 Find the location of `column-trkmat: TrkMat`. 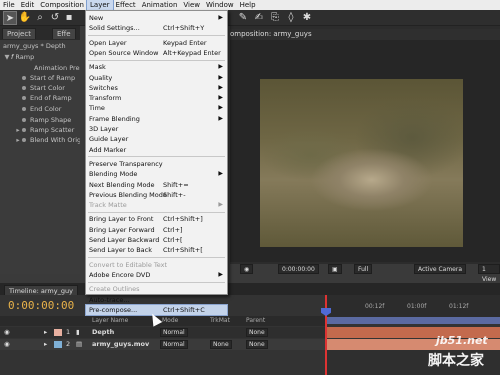

column-trkmat: TrkMat is located at coordinates (220, 321).